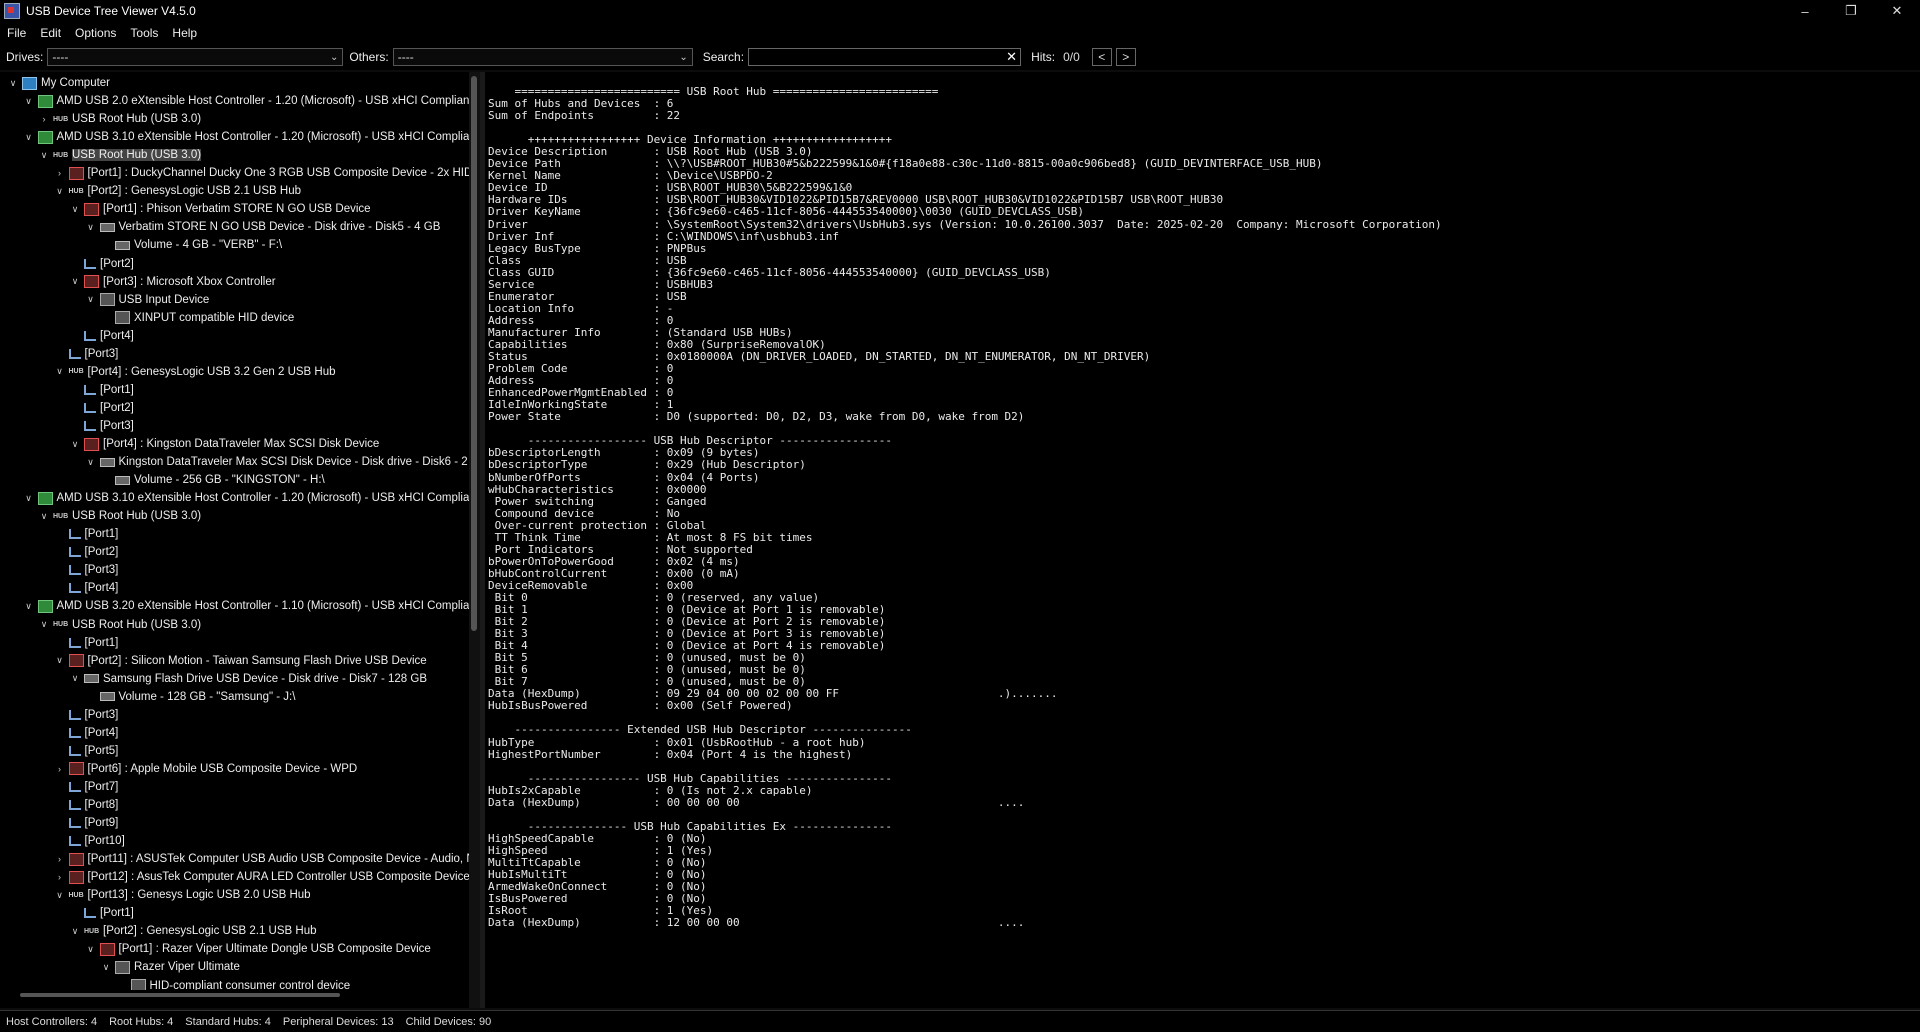 This screenshot has height=1032, width=1920. I want to click on minimize-button: –, so click(1805, 11).